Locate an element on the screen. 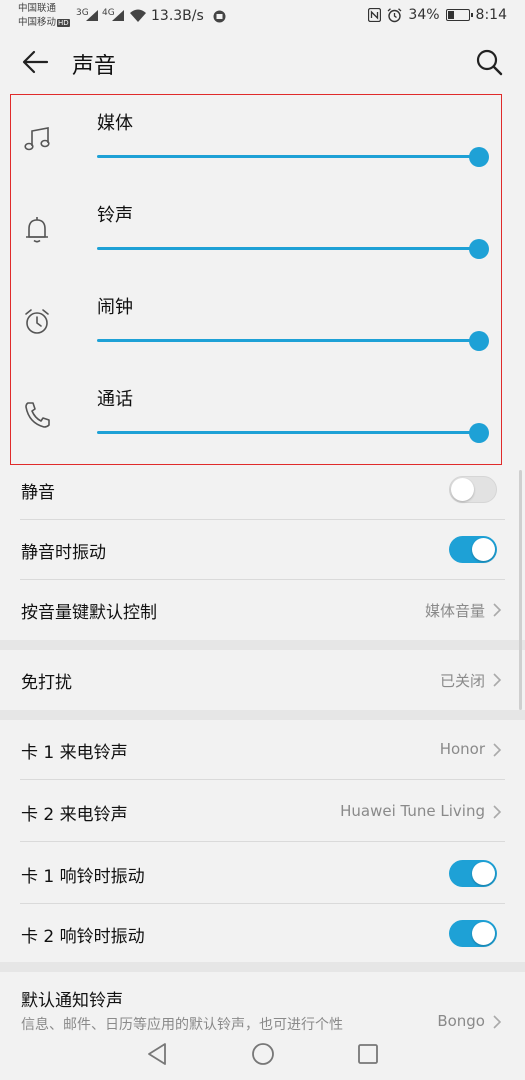 Image resolution: width=525 pixels, height=1080 pixels. volume-slider-thumb-alarm is located at coordinates (479, 341).